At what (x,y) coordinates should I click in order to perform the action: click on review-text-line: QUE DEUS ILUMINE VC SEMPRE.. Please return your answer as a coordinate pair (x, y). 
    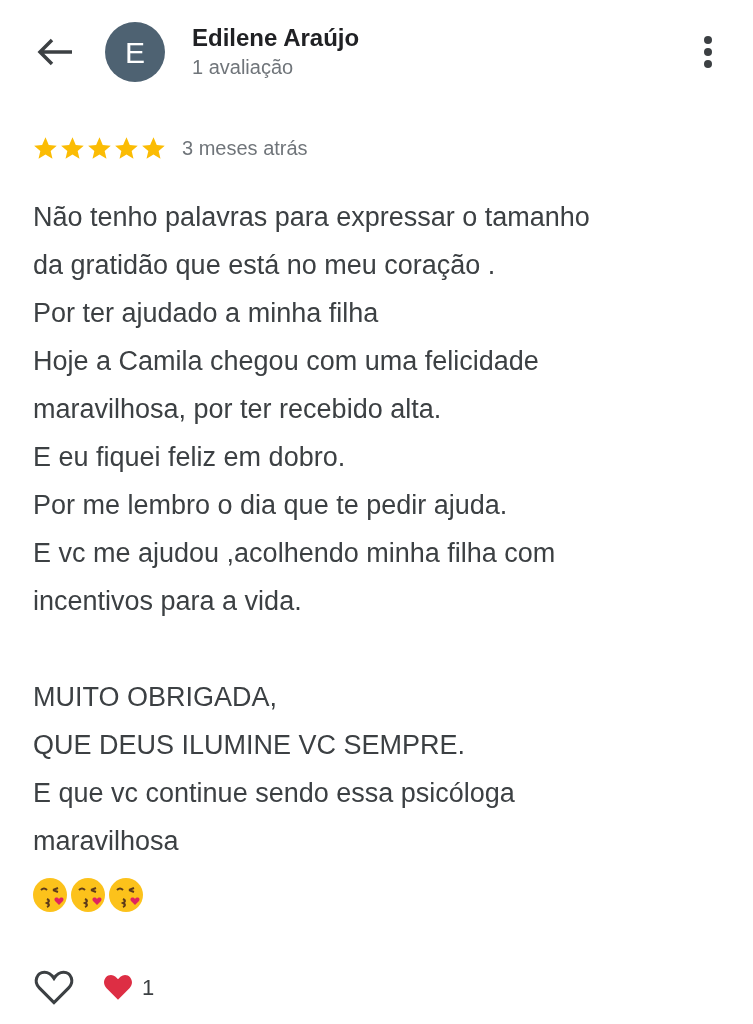
    Looking at the image, I should click on (250, 745).